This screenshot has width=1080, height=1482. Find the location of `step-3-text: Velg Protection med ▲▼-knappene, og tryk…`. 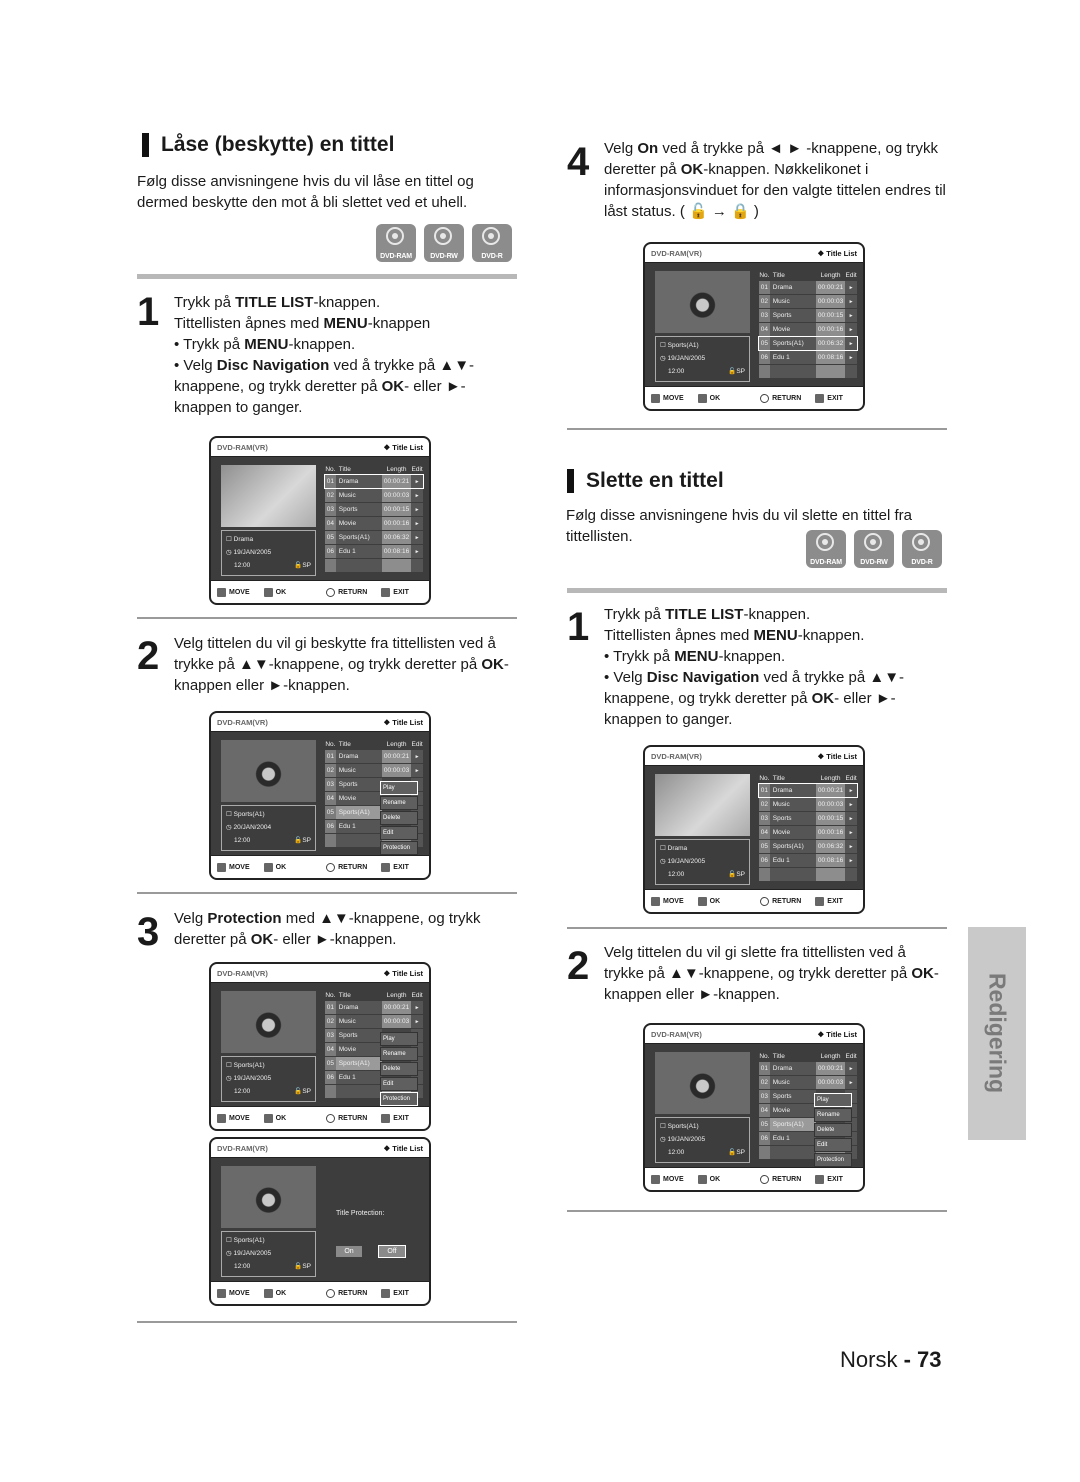

step-3-text: Velg Protection med ▲▼-knappene, og tryk… is located at coordinates (327, 929).